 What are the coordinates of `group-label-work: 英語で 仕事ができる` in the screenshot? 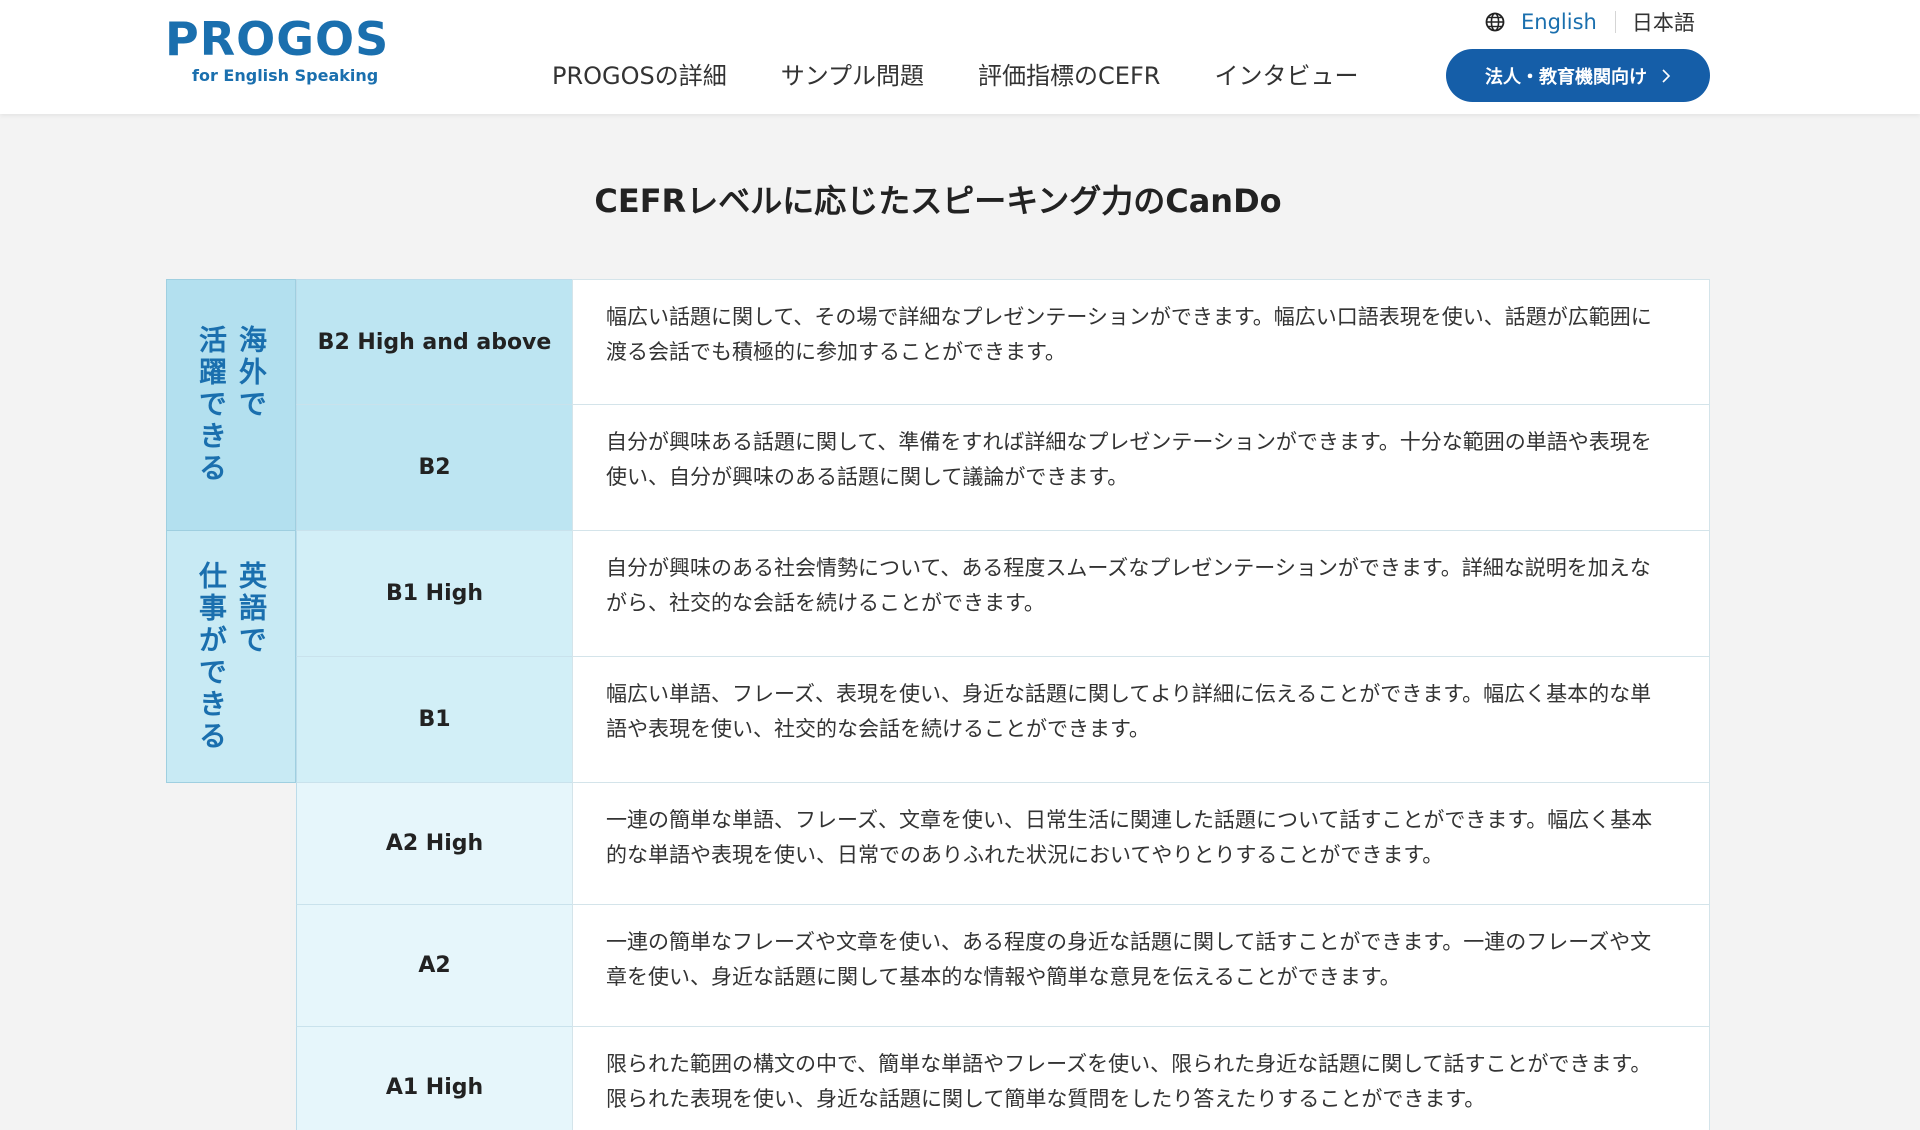 It's located at (231, 656).